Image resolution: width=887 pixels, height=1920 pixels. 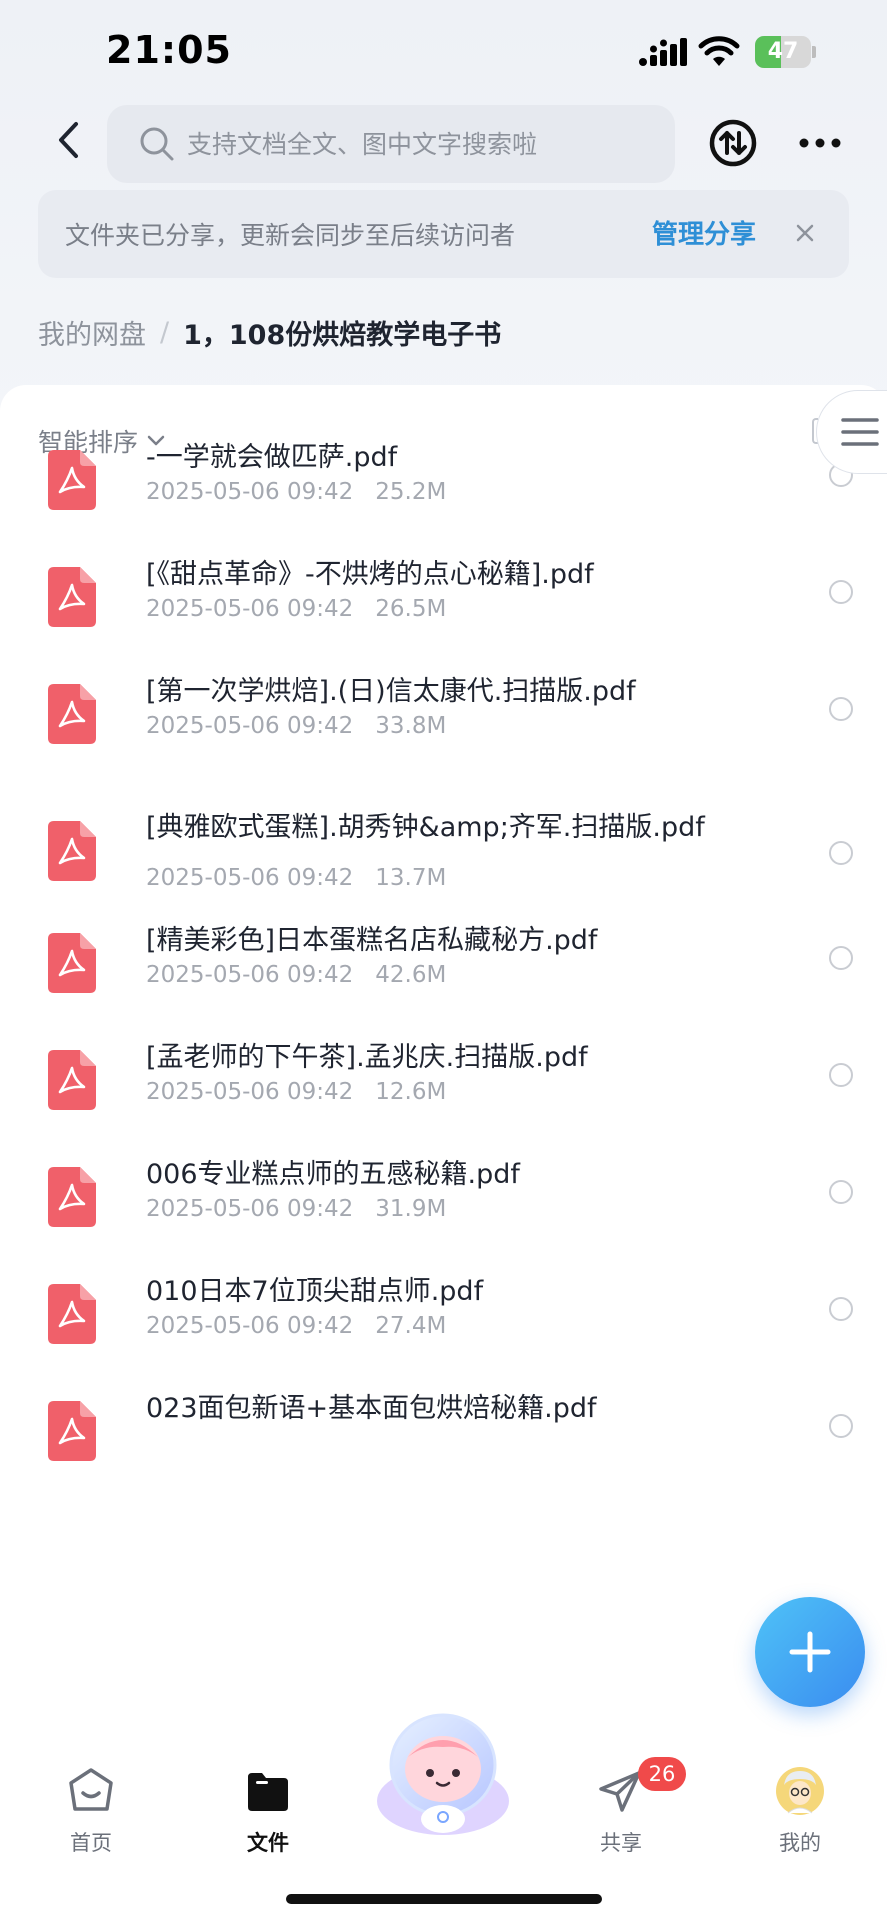 I want to click on file-size: 13.7M, so click(x=411, y=878).